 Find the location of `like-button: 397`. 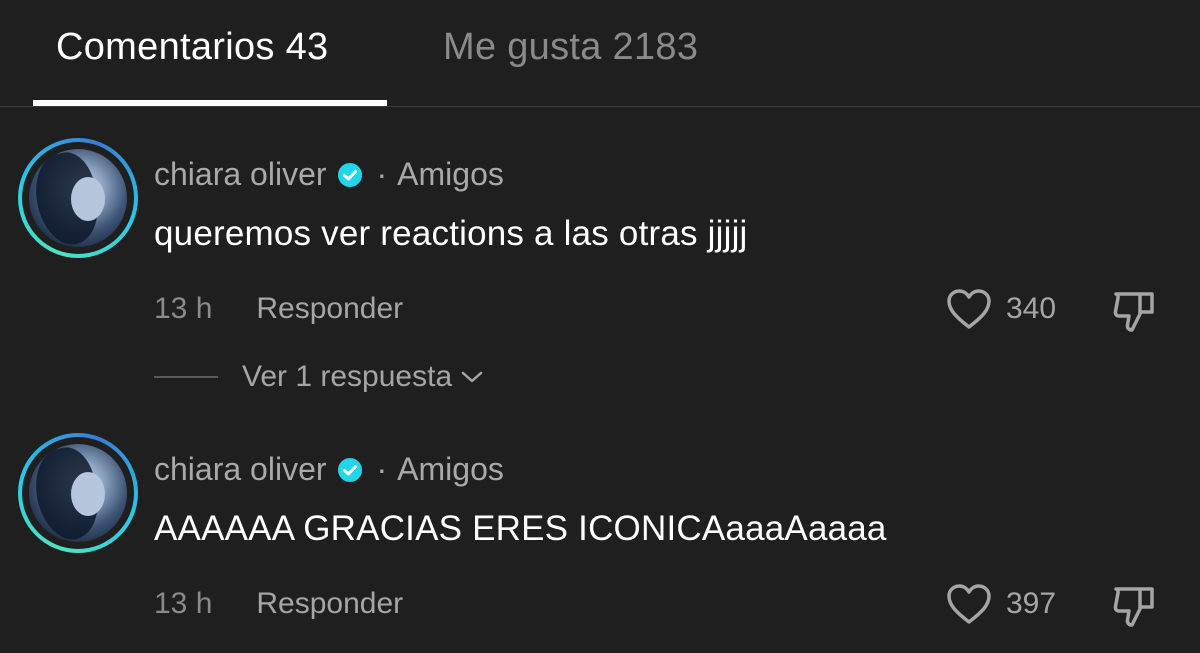

like-button: 397 is located at coordinates (1001, 604).